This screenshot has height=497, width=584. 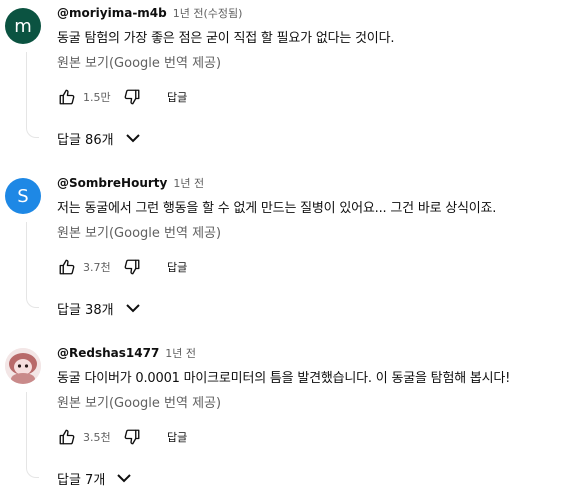 I want to click on comment-text: 동굴 탐험의 가장 좋은 점은 굳이 직접 할 필요가 없다는 것이다., so click(x=226, y=38).